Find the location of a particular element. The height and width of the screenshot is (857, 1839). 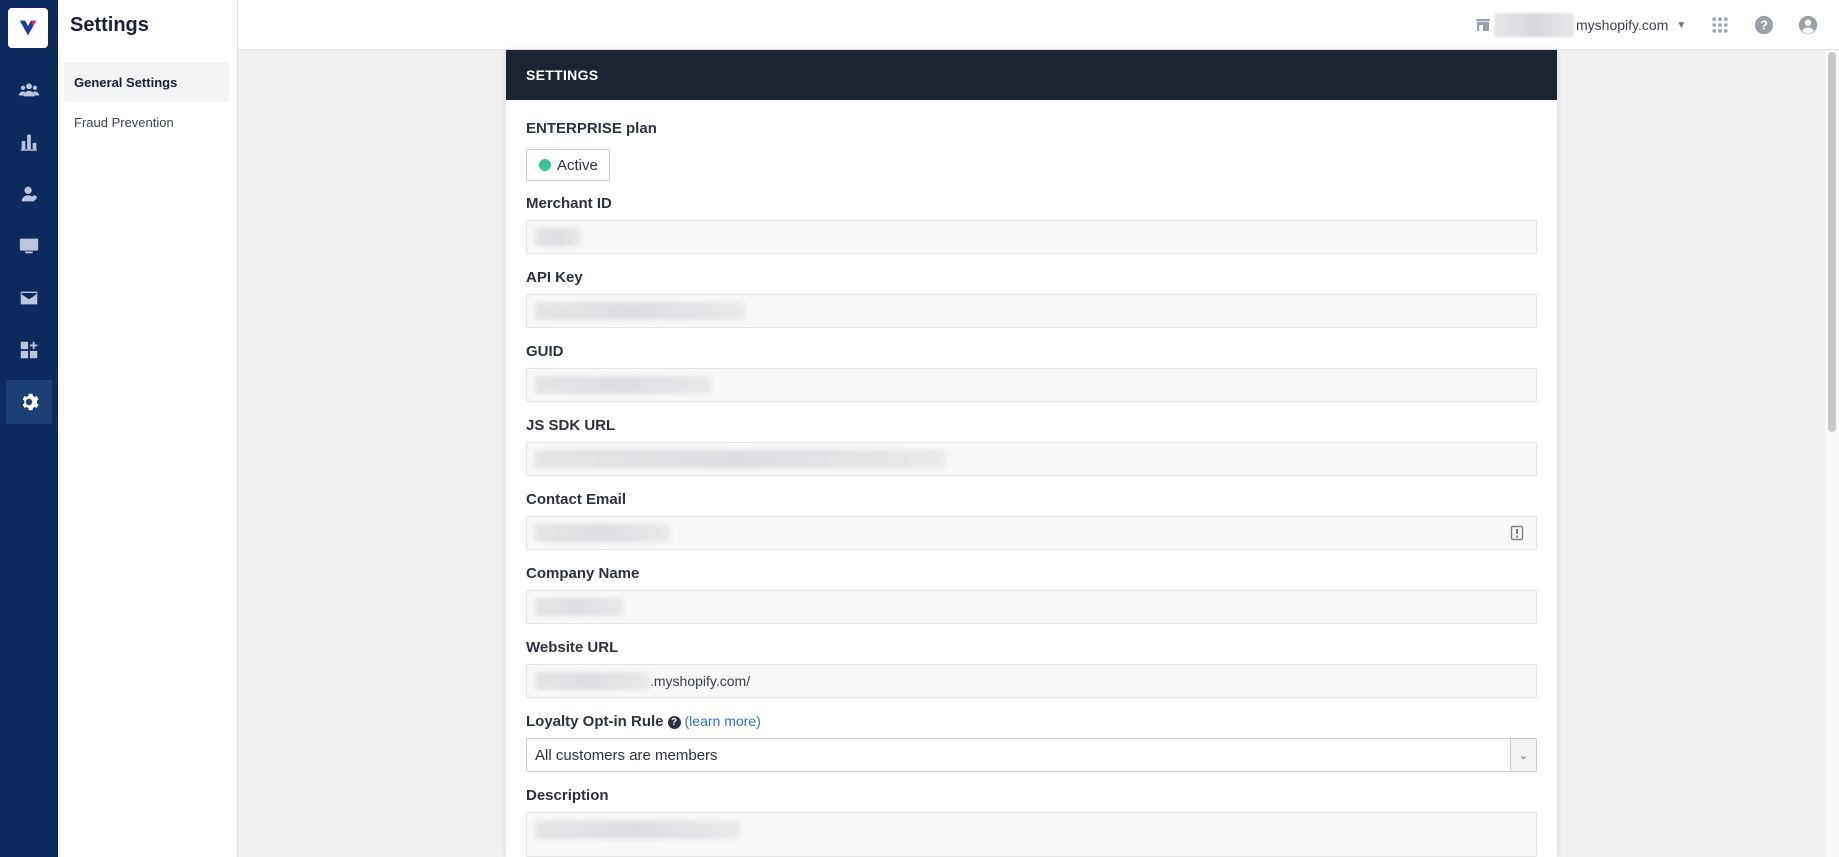

contact-email-field is located at coordinates (1031, 533).